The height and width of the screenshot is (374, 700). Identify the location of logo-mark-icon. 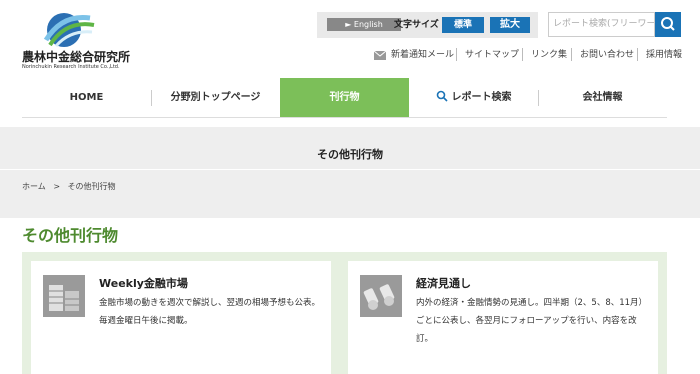
(69, 30).